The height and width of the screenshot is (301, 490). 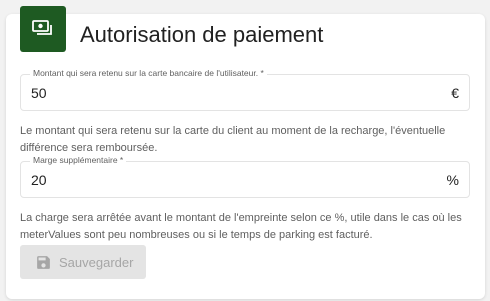 I want to click on save-icon, so click(x=43, y=262).